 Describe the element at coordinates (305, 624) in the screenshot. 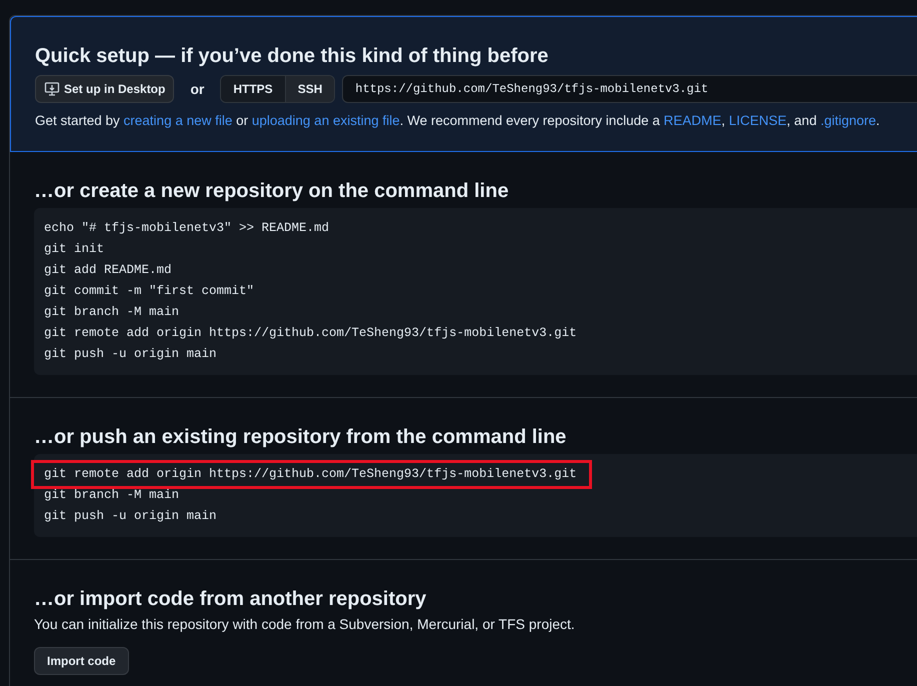

I see `import-description: You can initialize this repository with code from a Subversion, Mercurial, or TFS project.` at that location.